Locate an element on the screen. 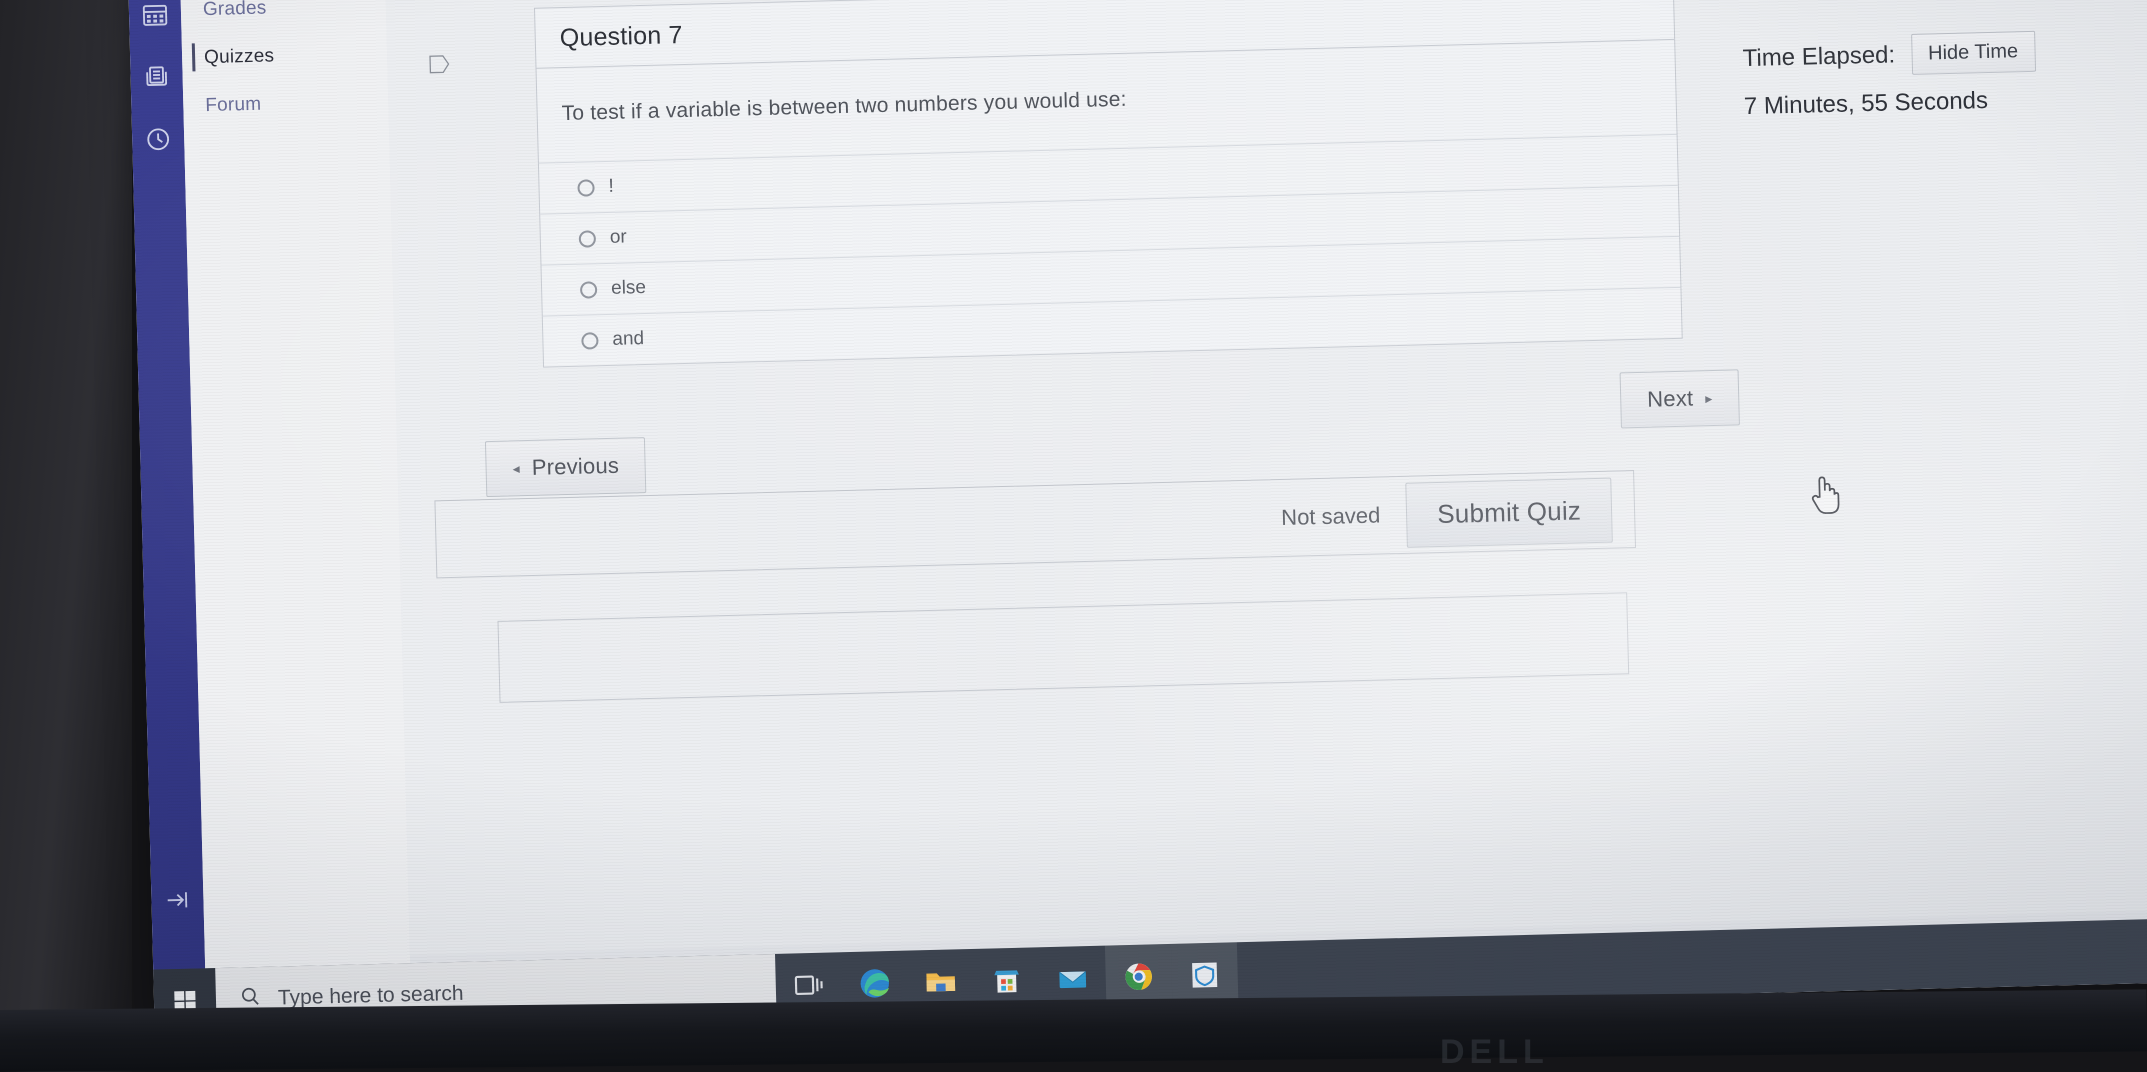 The width and height of the screenshot is (2147, 1072). laptop-bezel-left is located at coordinates (66, 536).